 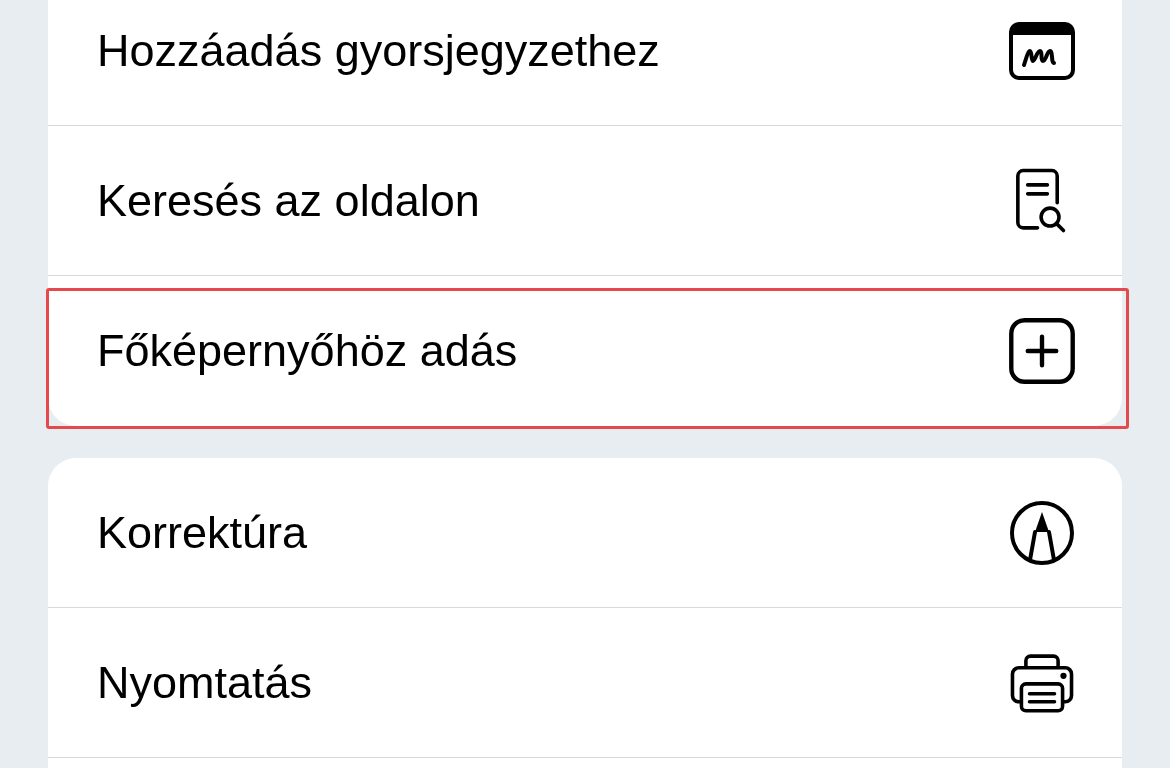 What do you see at coordinates (1042, 351) in the screenshot?
I see `add-square-icon` at bounding box center [1042, 351].